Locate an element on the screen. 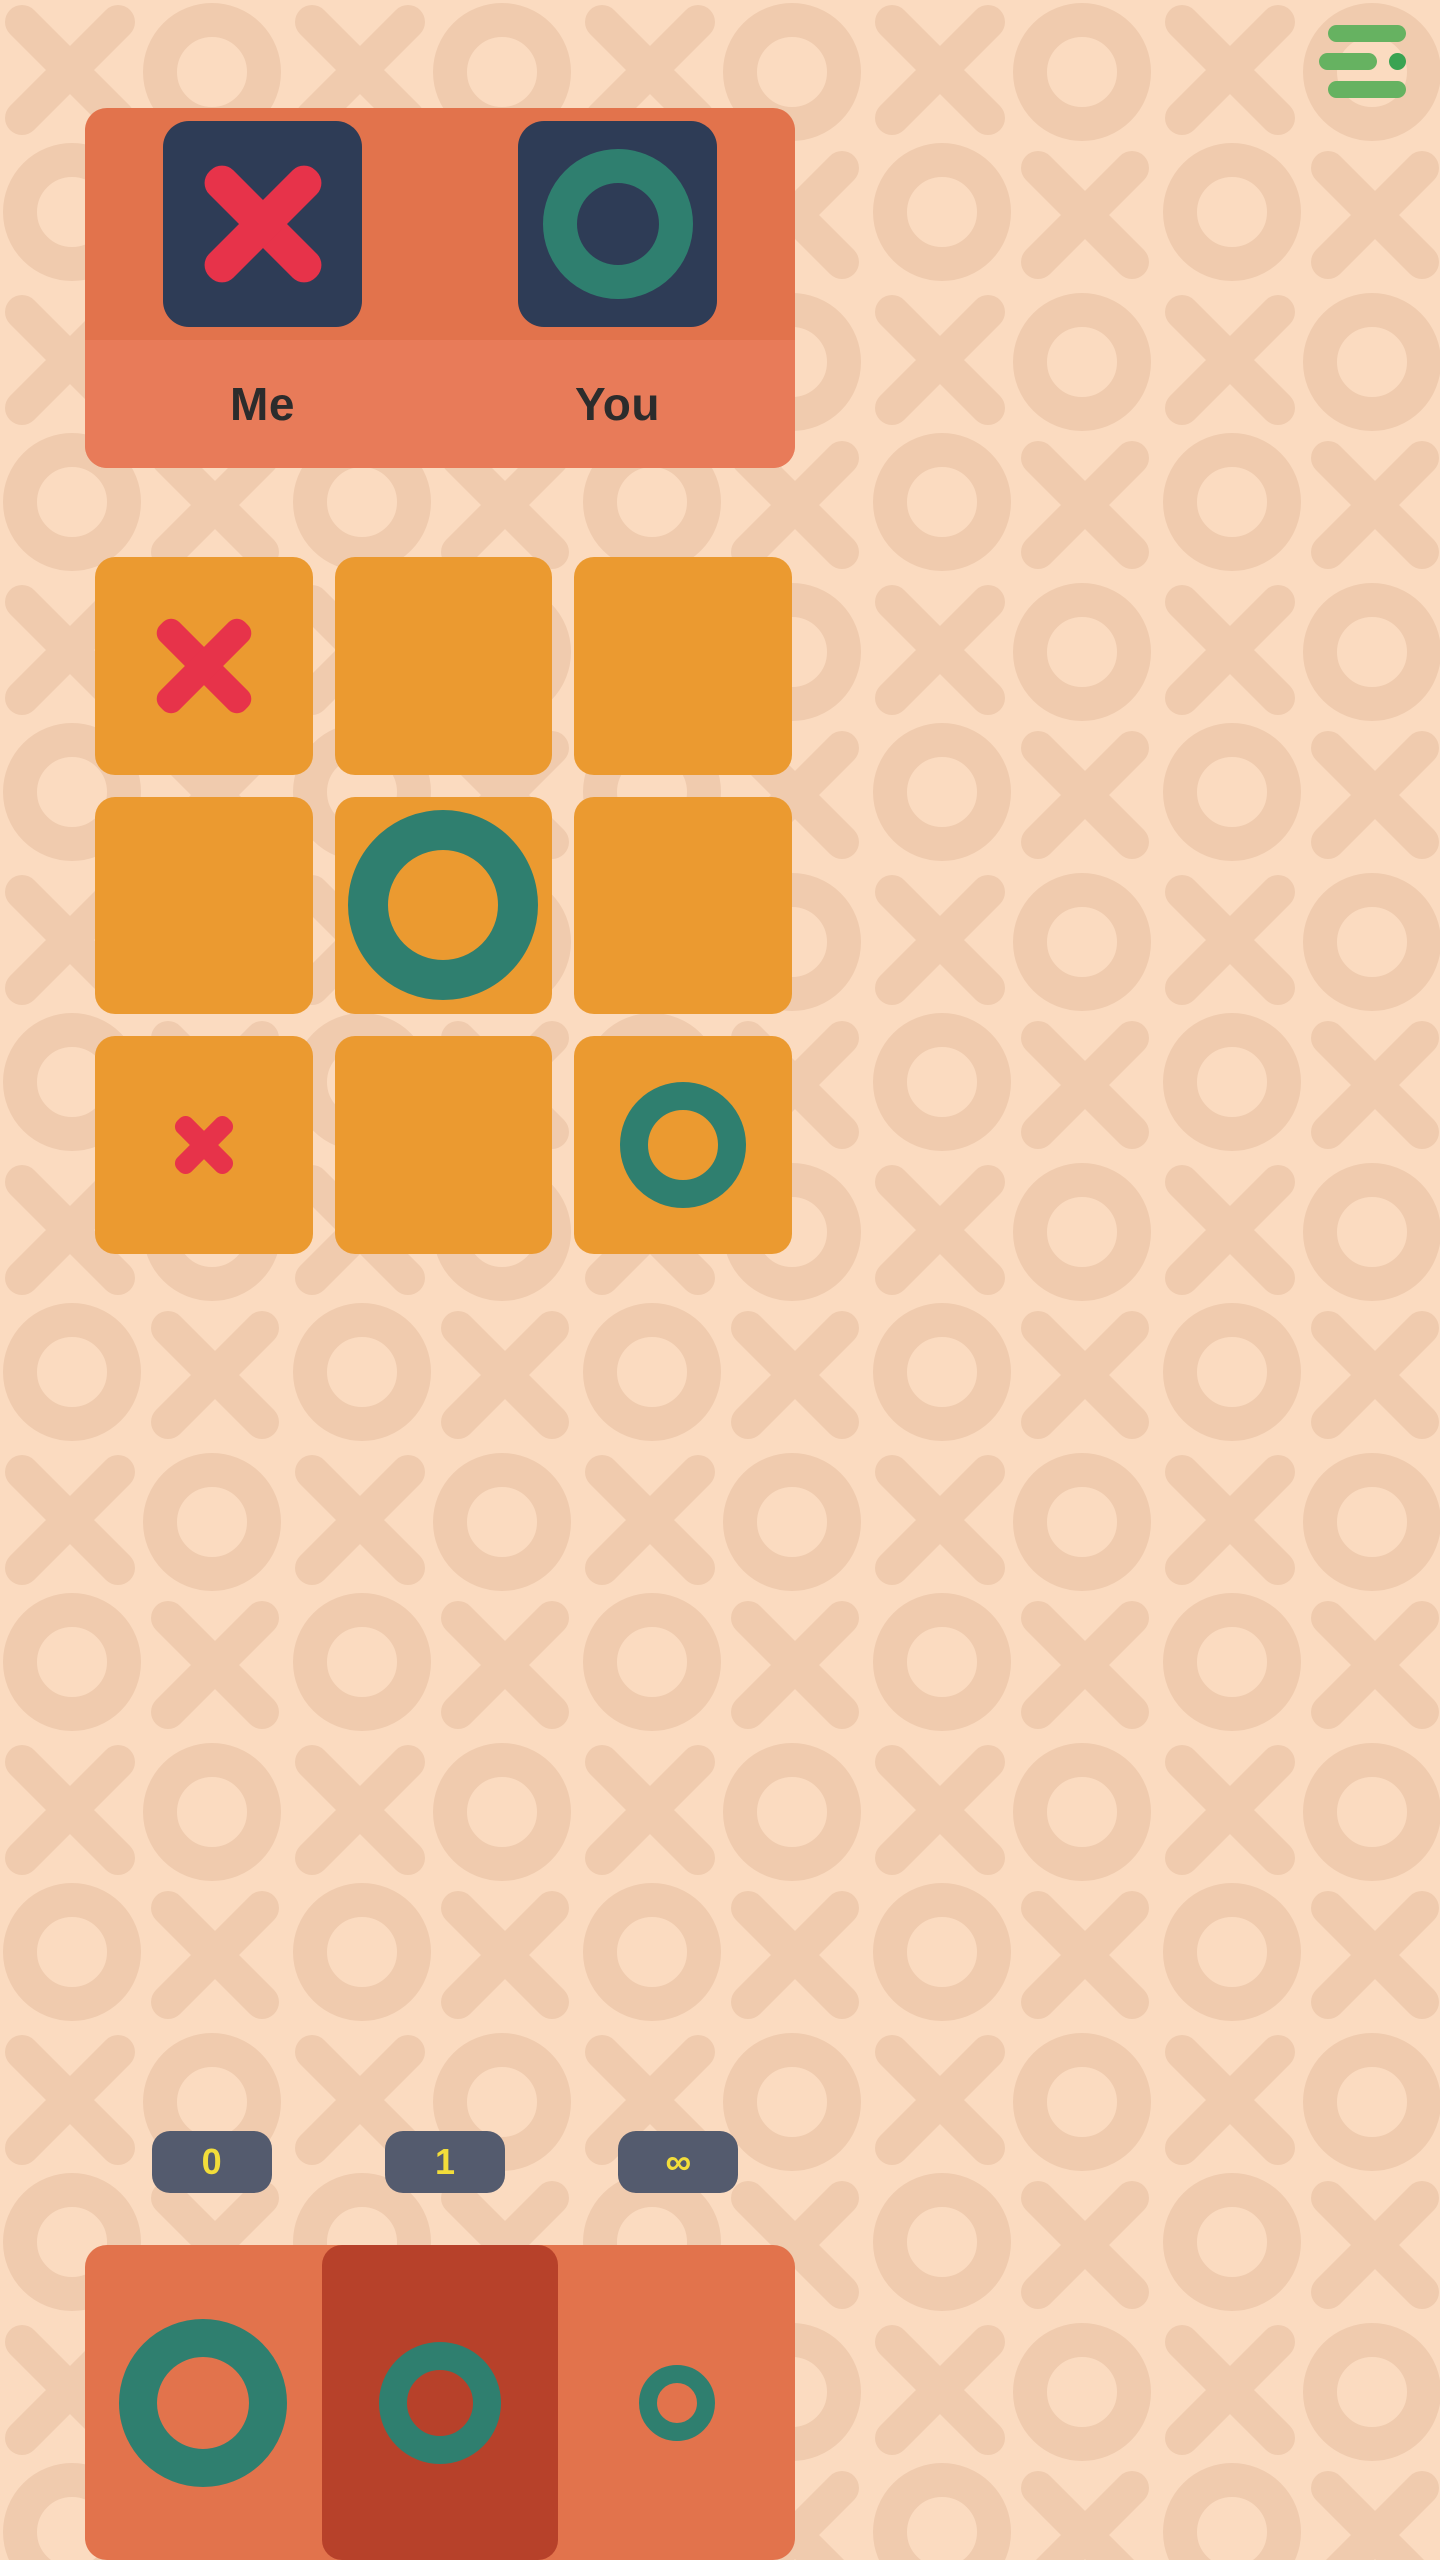  piece-count-badge-medium: 1 is located at coordinates (444, 2162).